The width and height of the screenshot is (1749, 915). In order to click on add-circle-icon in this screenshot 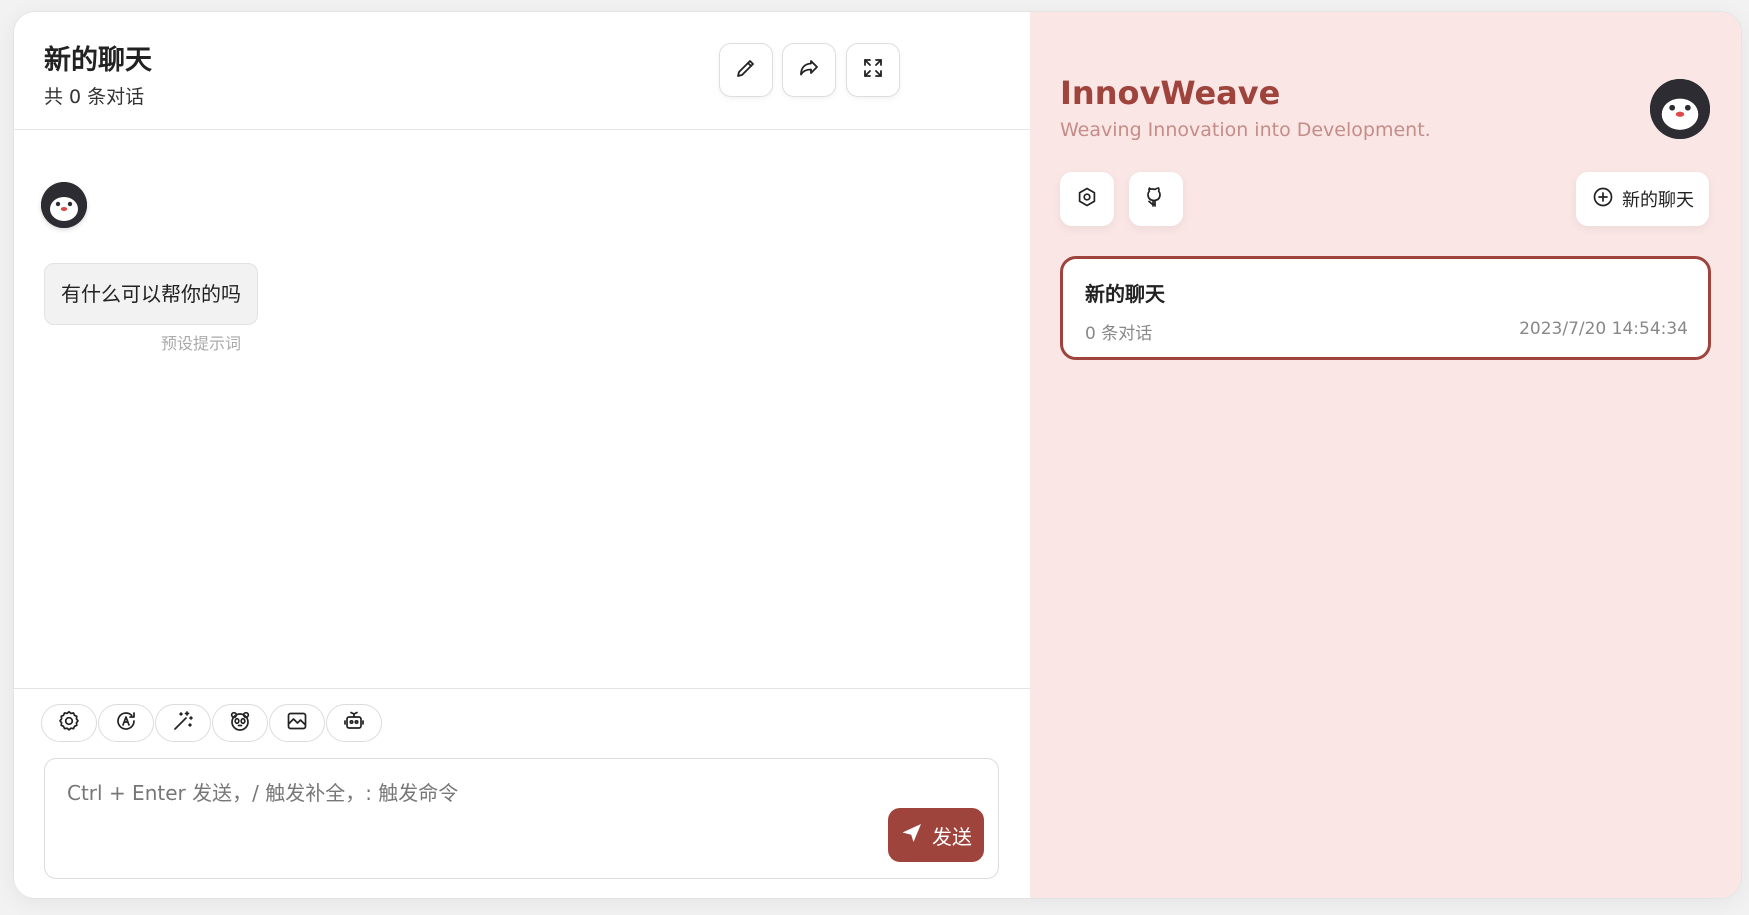, I will do `click(1603, 199)`.